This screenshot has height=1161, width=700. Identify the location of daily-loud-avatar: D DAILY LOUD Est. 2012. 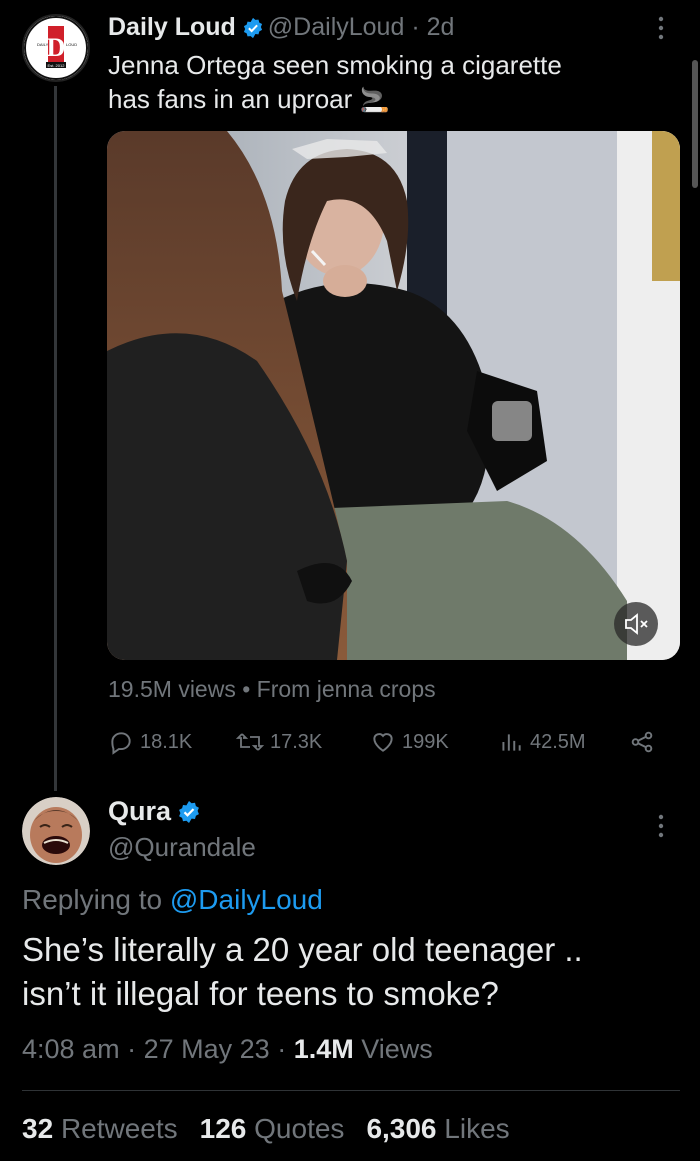
(56, 48).